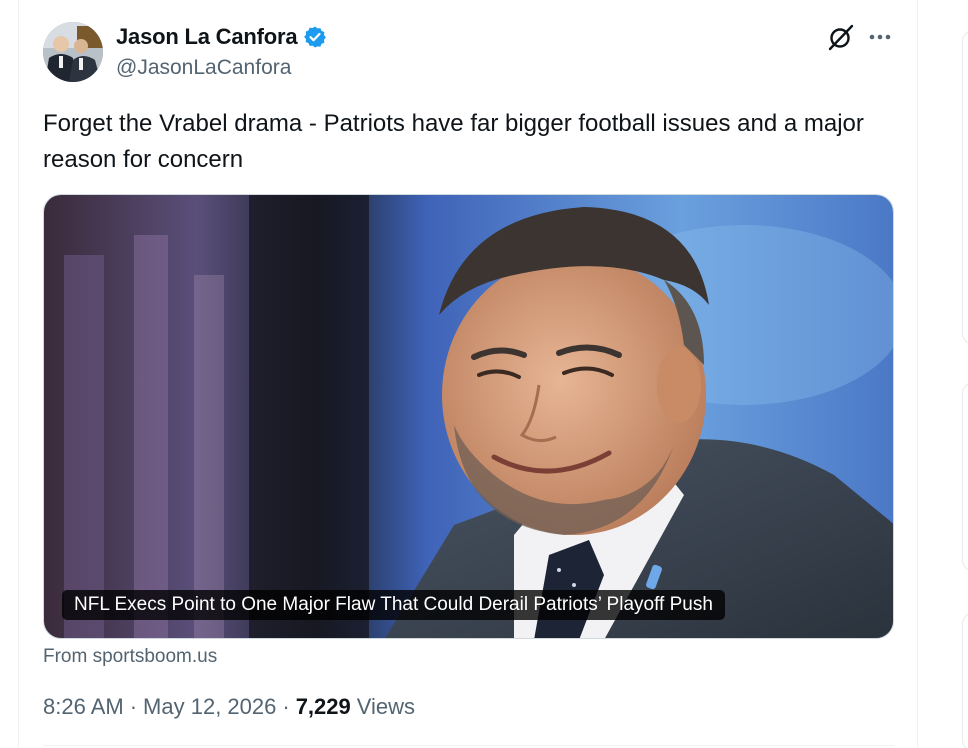 This screenshot has width=968, height=748. Describe the element at coordinates (207, 37) in the screenshot. I see `author-display-name: Jason La Canfora` at that location.